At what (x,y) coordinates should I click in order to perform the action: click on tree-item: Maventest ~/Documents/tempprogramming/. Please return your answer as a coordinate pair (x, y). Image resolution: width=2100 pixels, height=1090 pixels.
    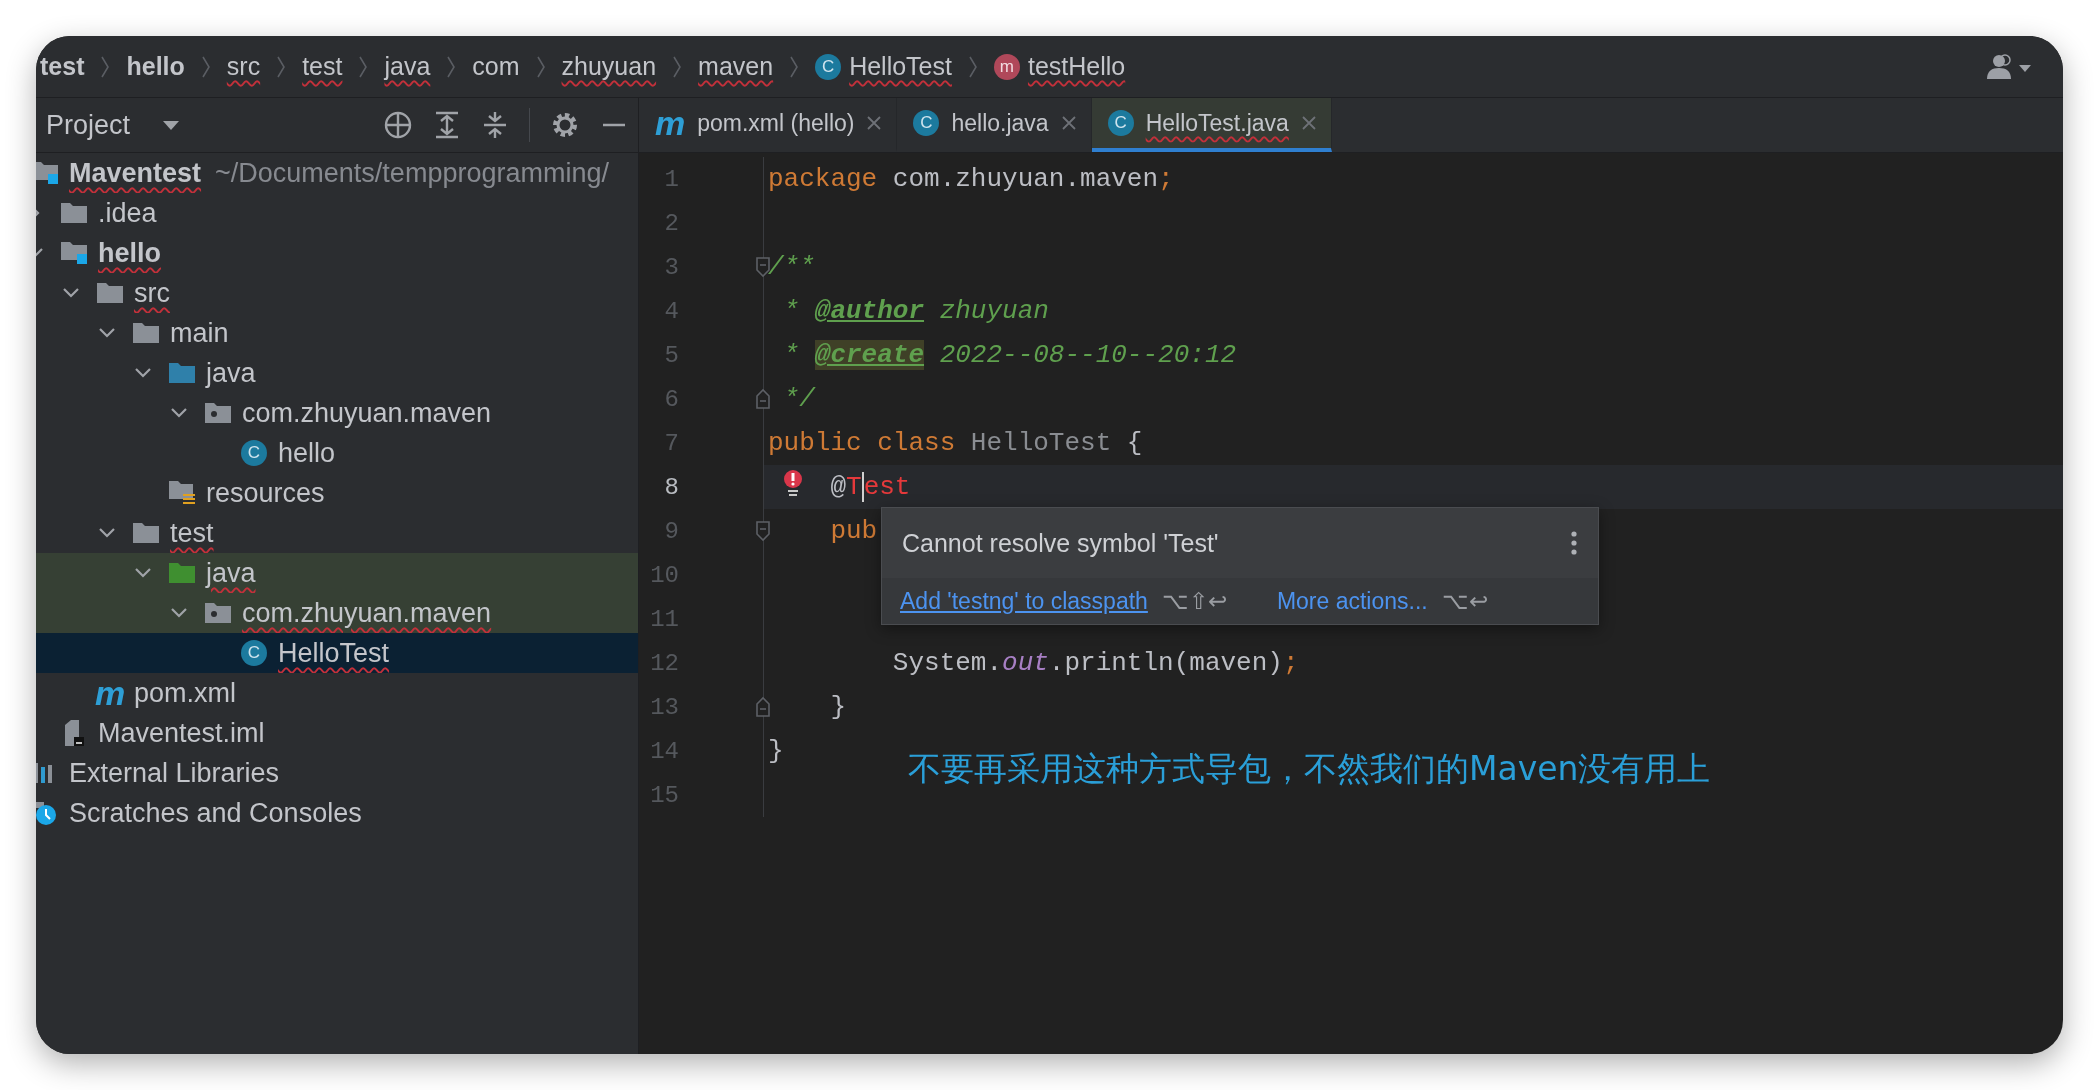
    Looking at the image, I should click on (337, 173).